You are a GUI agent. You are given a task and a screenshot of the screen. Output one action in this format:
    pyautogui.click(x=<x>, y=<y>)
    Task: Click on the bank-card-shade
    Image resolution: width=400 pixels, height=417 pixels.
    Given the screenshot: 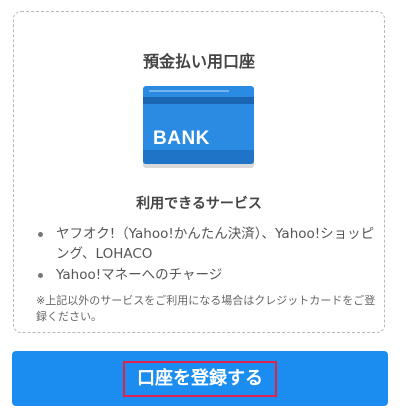 What is the action you would take?
    pyautogui.click(x=198, y=157)
    